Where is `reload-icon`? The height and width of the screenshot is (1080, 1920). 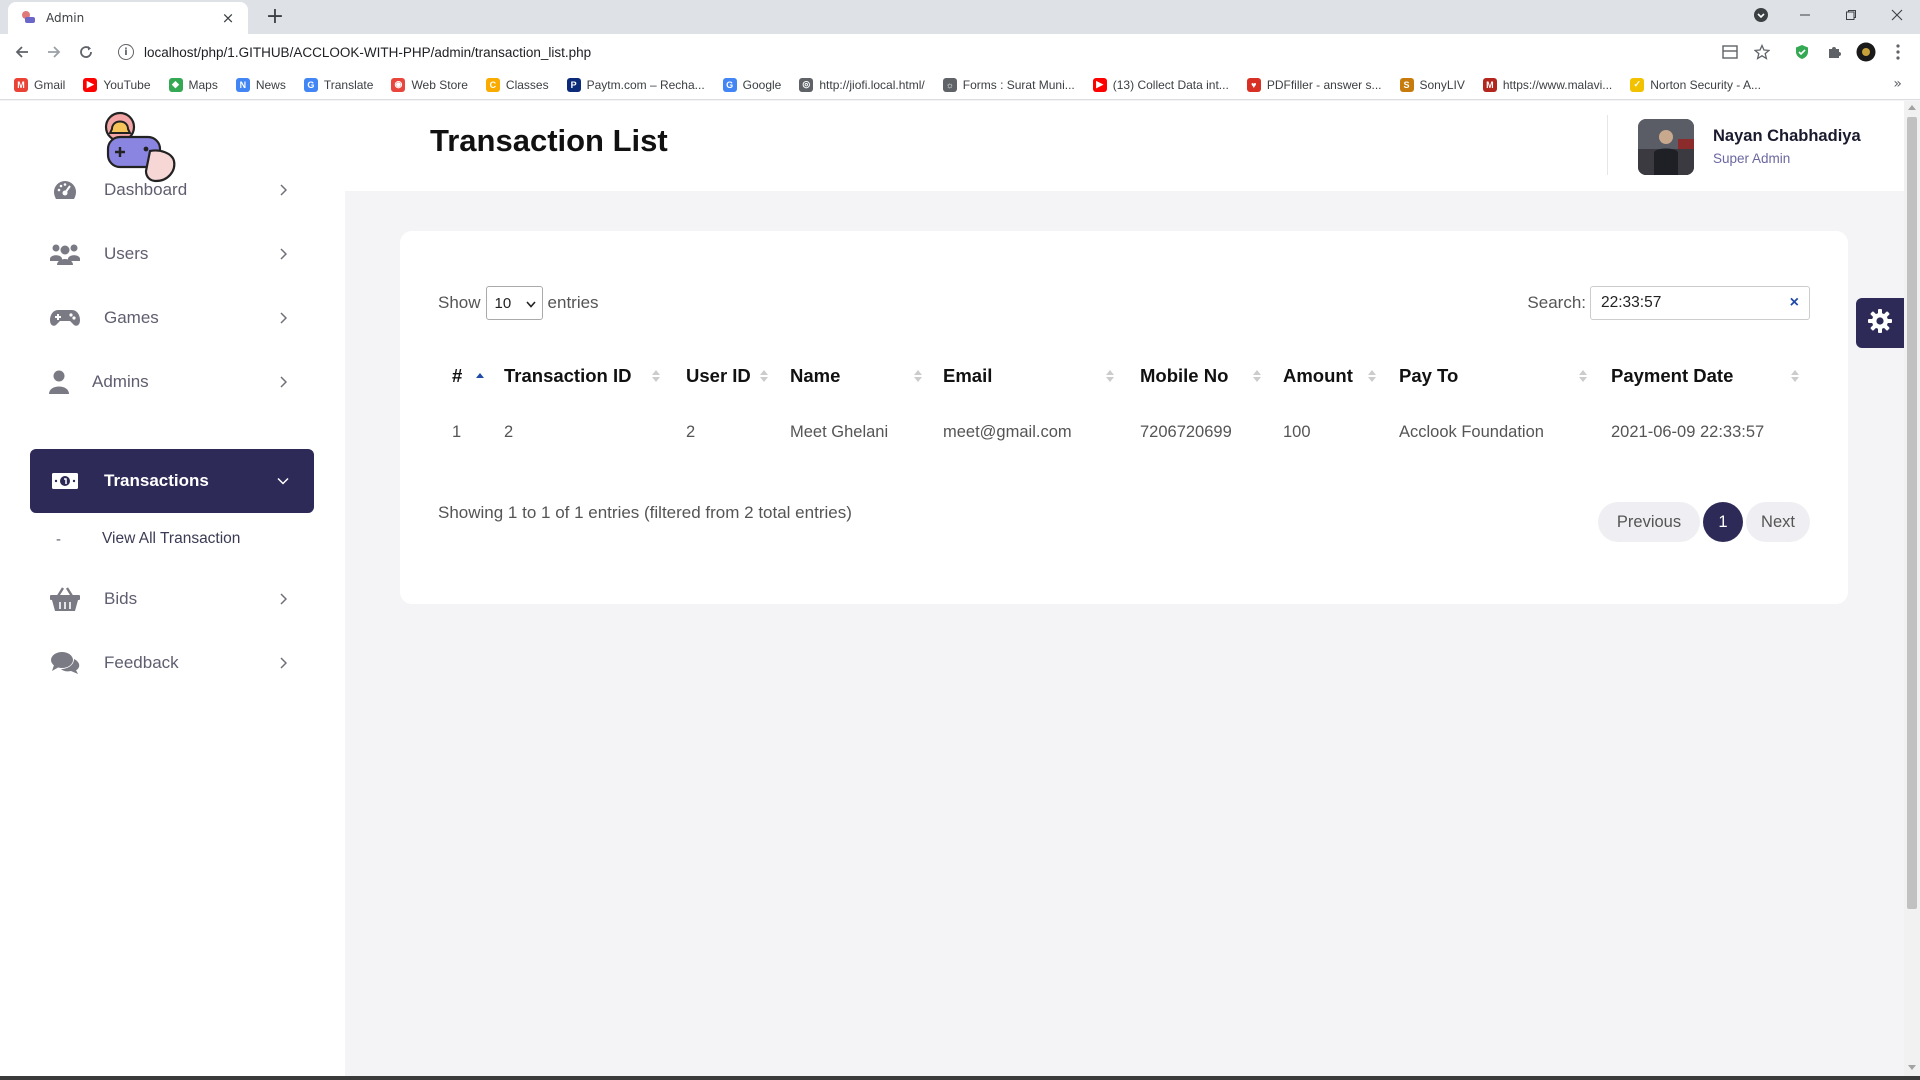 reload-icon is located at coordinates (86, 52).